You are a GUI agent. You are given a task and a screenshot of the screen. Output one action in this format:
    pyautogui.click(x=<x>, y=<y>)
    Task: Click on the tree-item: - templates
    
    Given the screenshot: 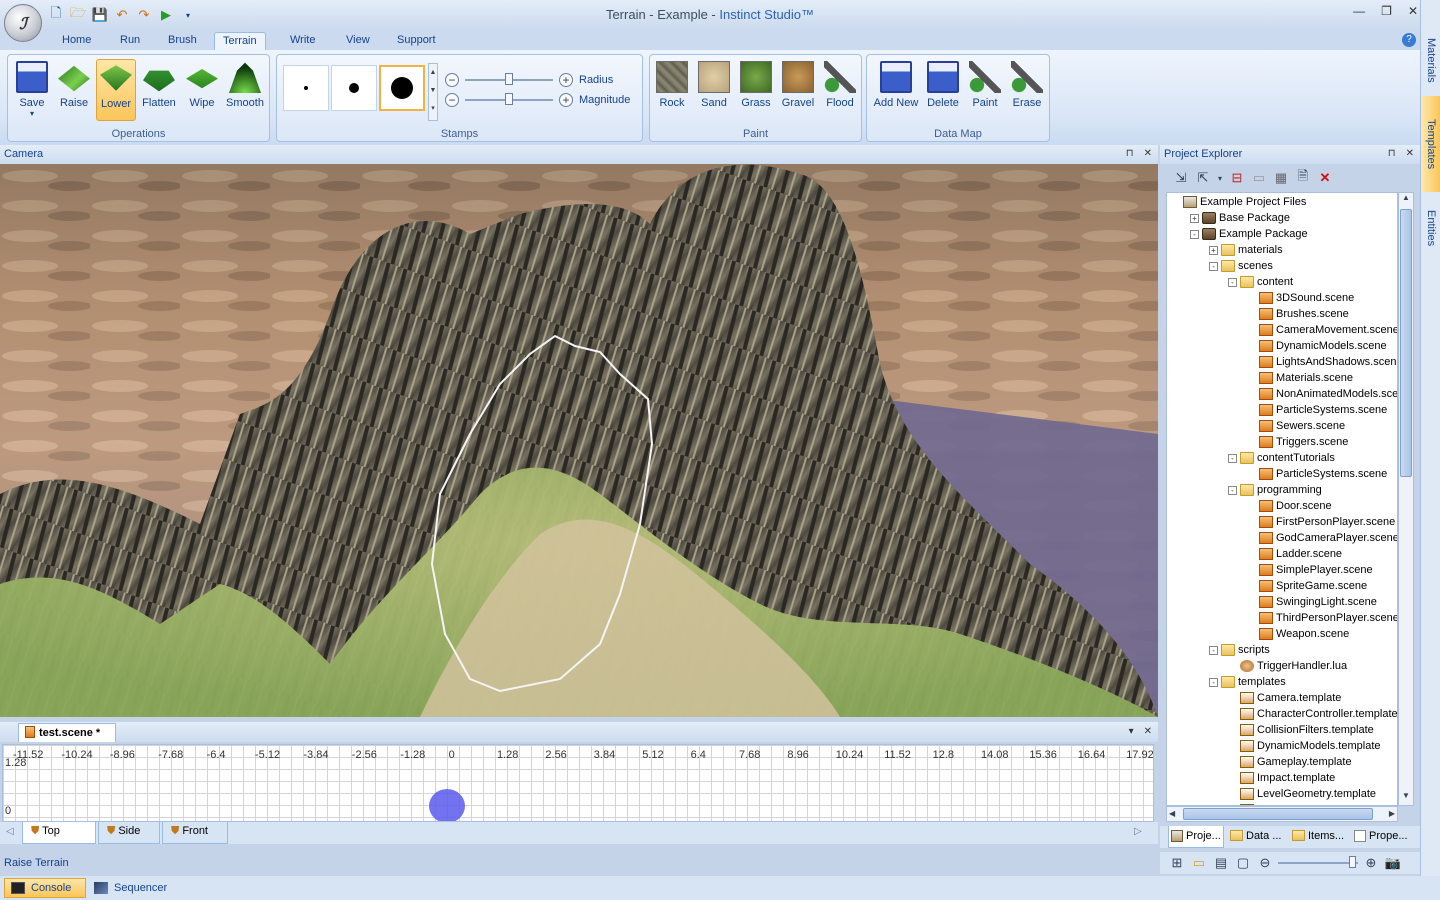 What is the action you would take?
    pyautogui.click(x=1247, y=682)
    